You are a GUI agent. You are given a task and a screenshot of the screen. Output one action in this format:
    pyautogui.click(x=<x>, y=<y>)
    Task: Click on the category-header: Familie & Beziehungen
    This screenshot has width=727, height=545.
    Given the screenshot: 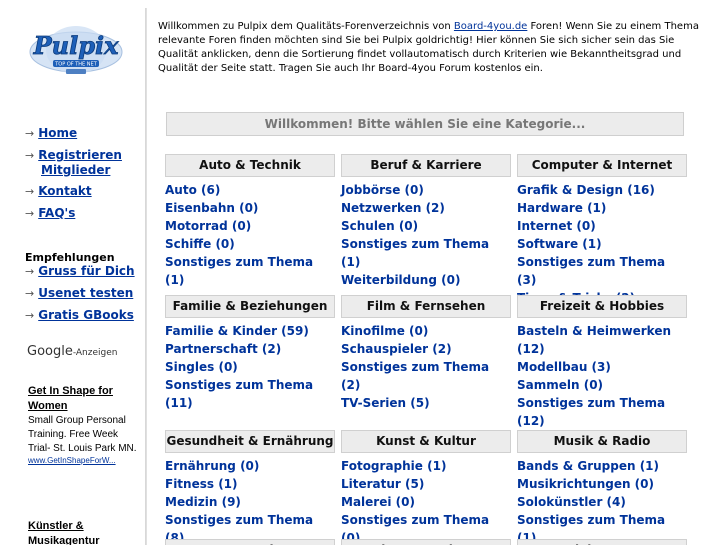 What is the action you would take?
    pyautogui.click(x=250, y=306)
    